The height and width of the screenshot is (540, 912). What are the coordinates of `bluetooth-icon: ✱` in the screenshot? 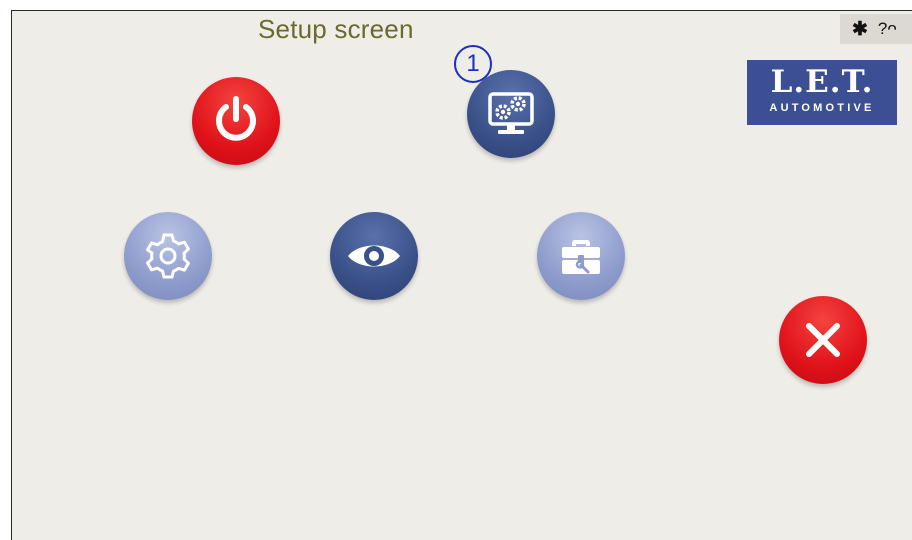 It's located at (860, 29).